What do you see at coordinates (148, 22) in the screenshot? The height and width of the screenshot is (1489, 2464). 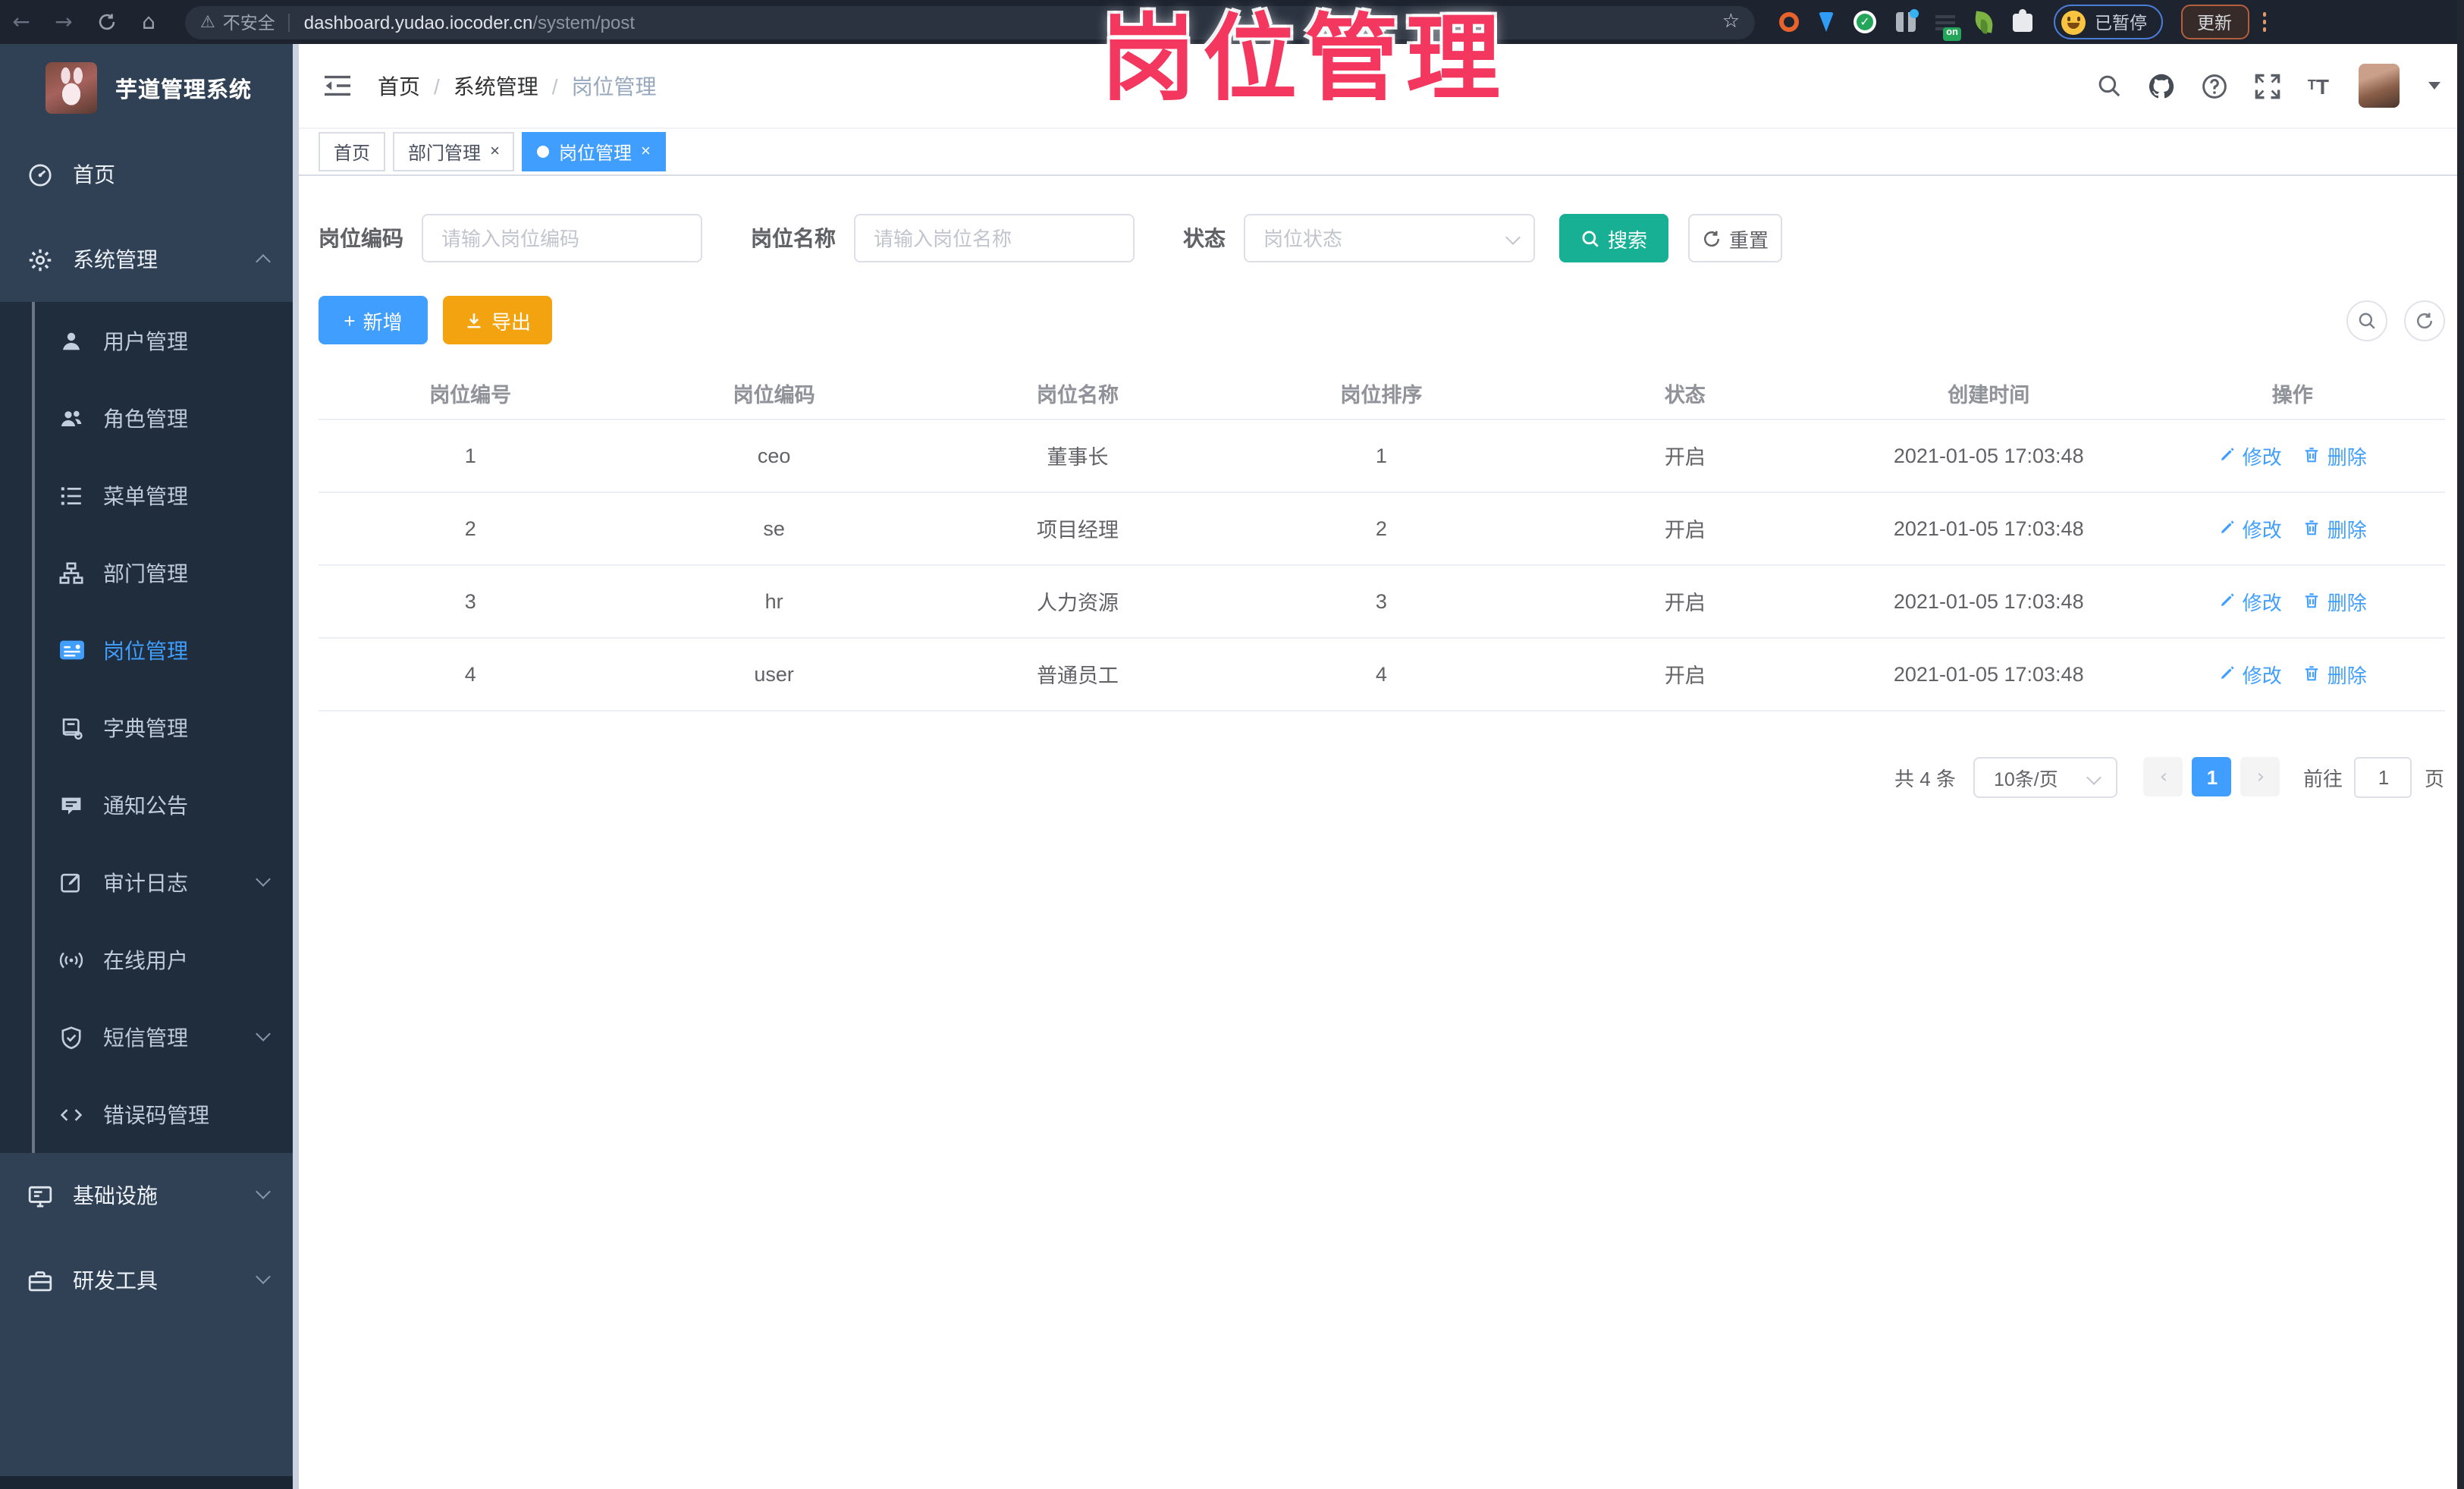 I see `browser-home-icon: ⌂` at bounding box center [148, 22].